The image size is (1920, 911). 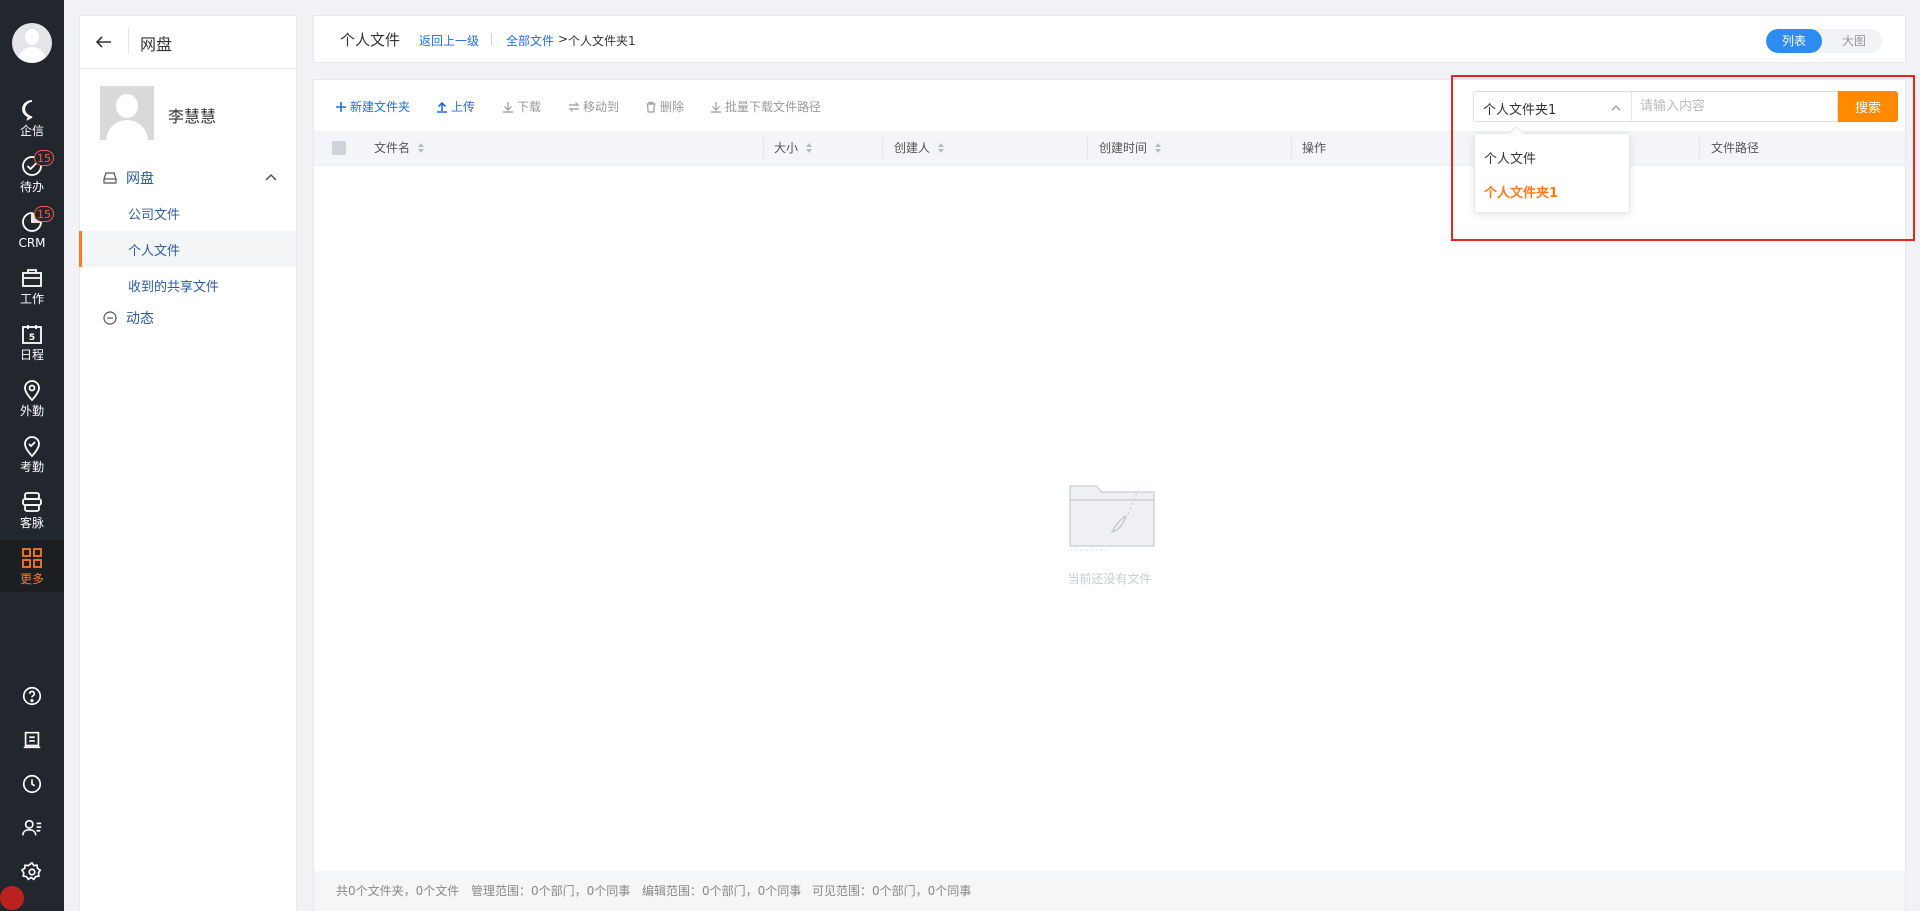 I want to click on help-button, so click(x=32, y=696).